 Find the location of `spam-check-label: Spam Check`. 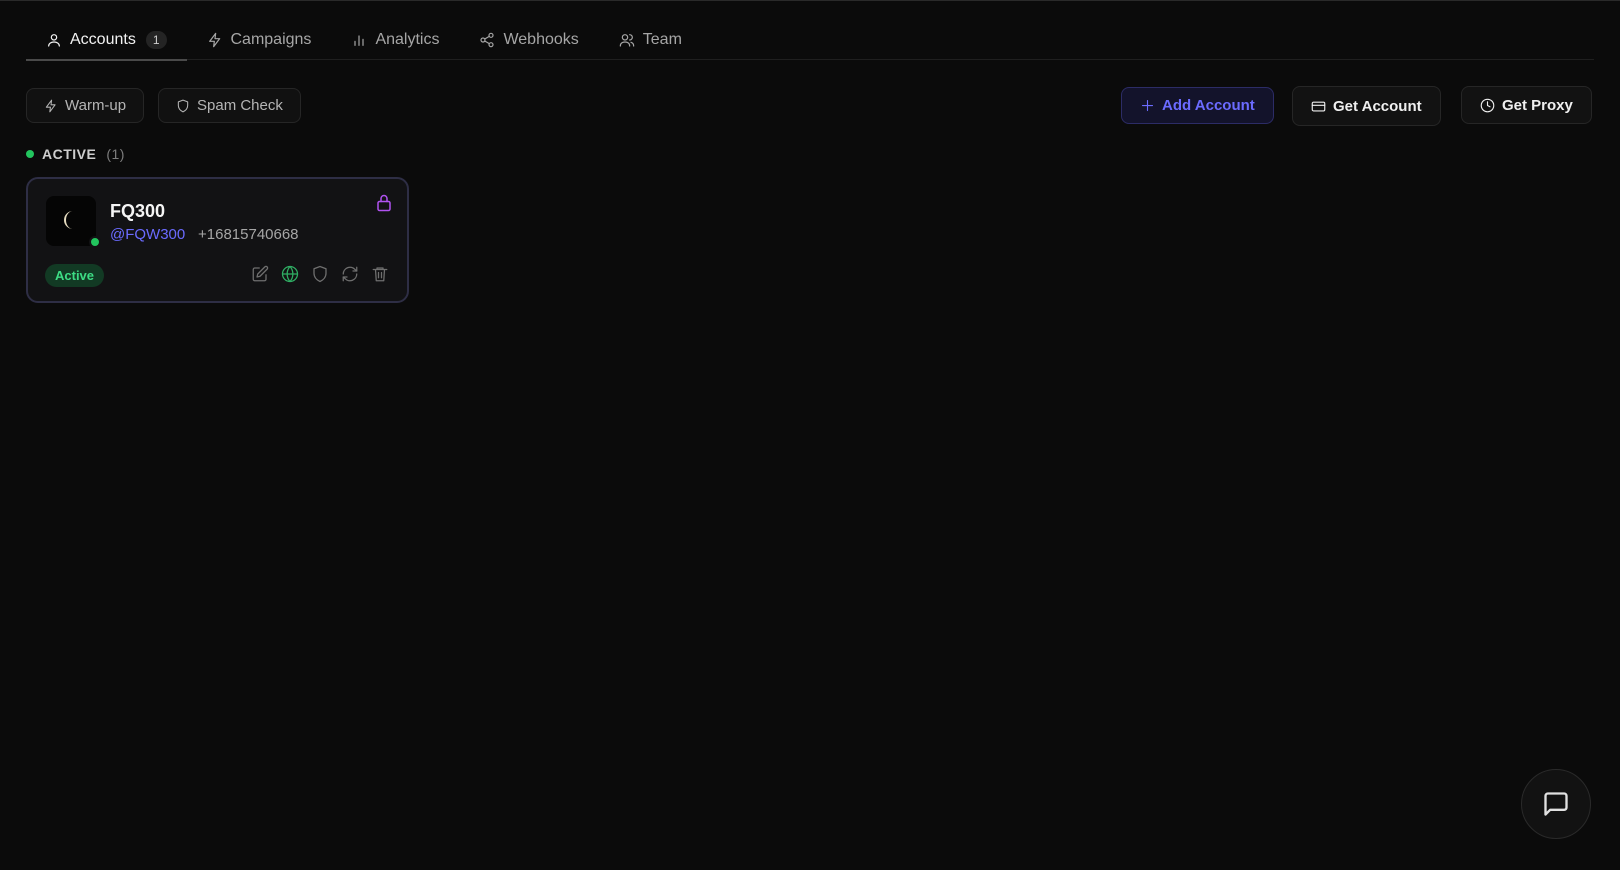

spam-check-label: Spam Check is located at coordinates (240, 105).